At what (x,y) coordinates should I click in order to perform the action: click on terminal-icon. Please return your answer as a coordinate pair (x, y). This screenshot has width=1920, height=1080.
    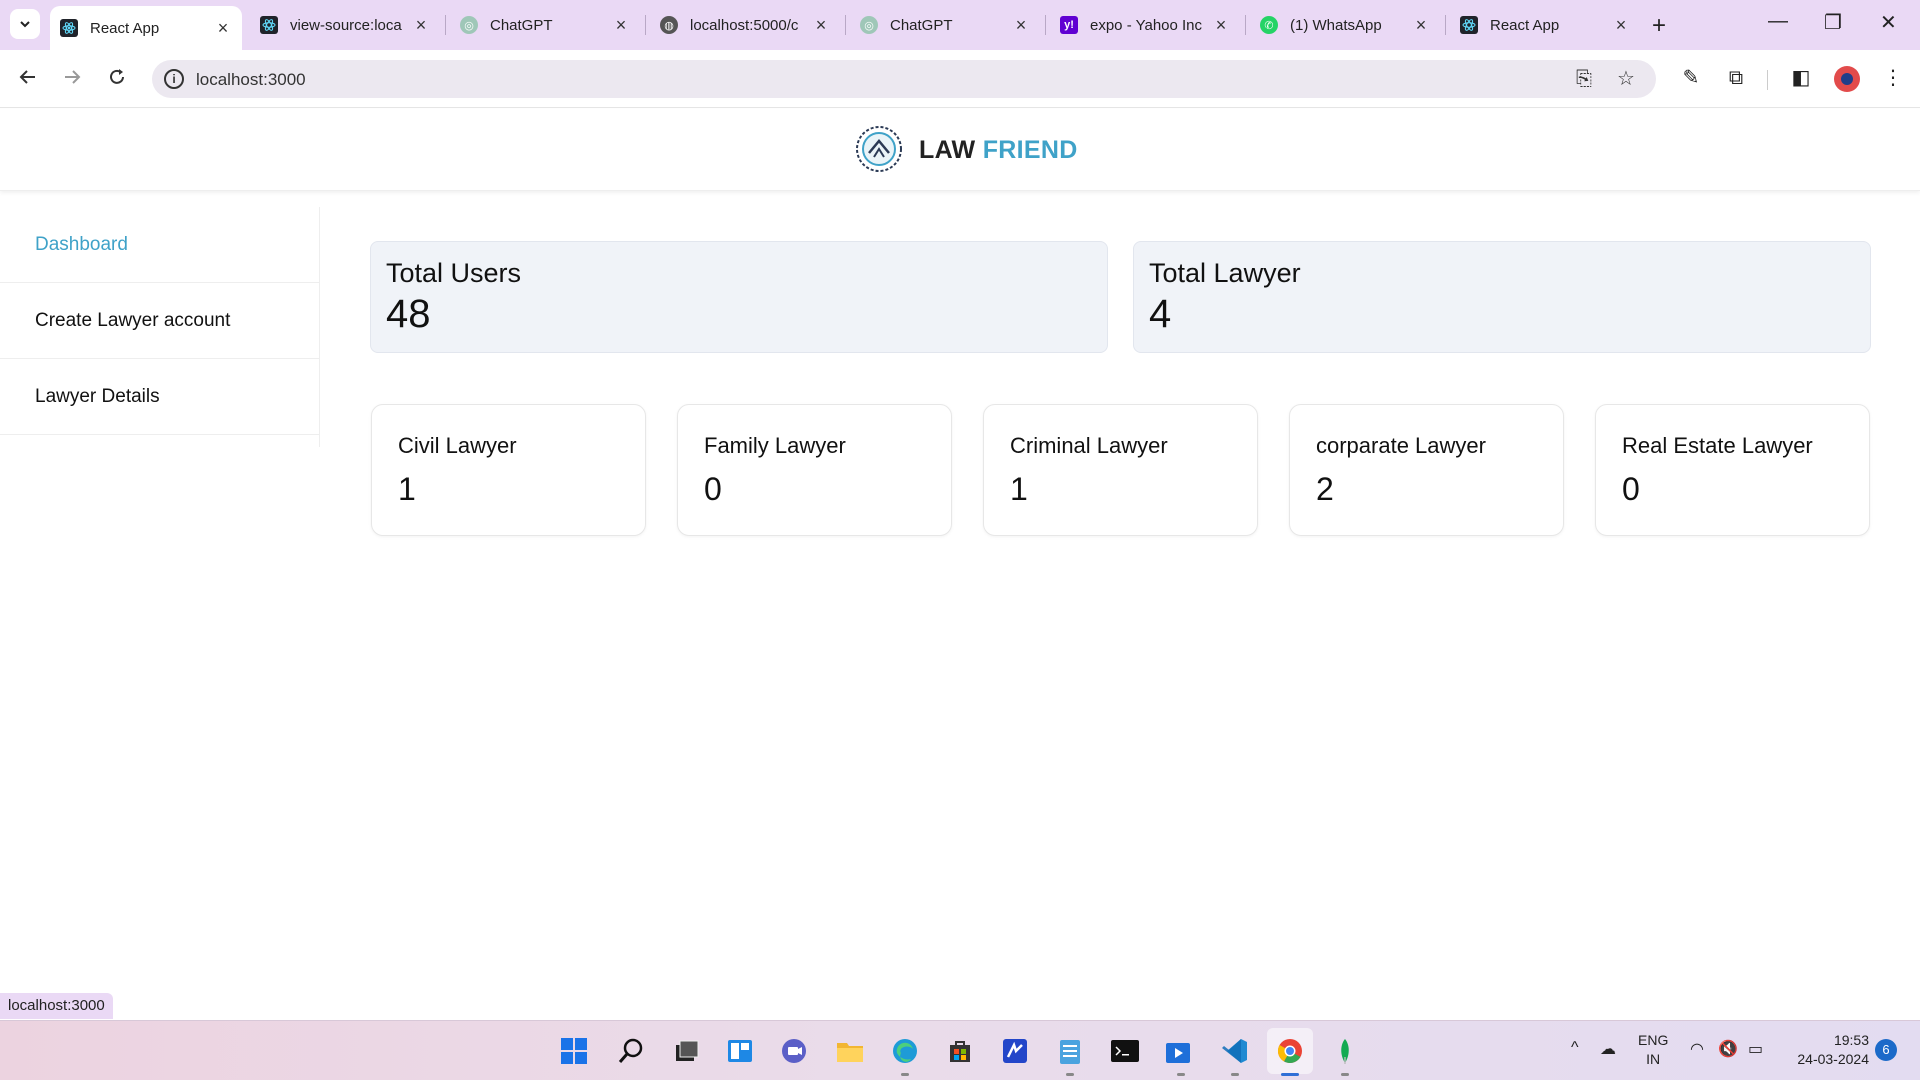
    Looking at the image, I should click on (1125, 1051).